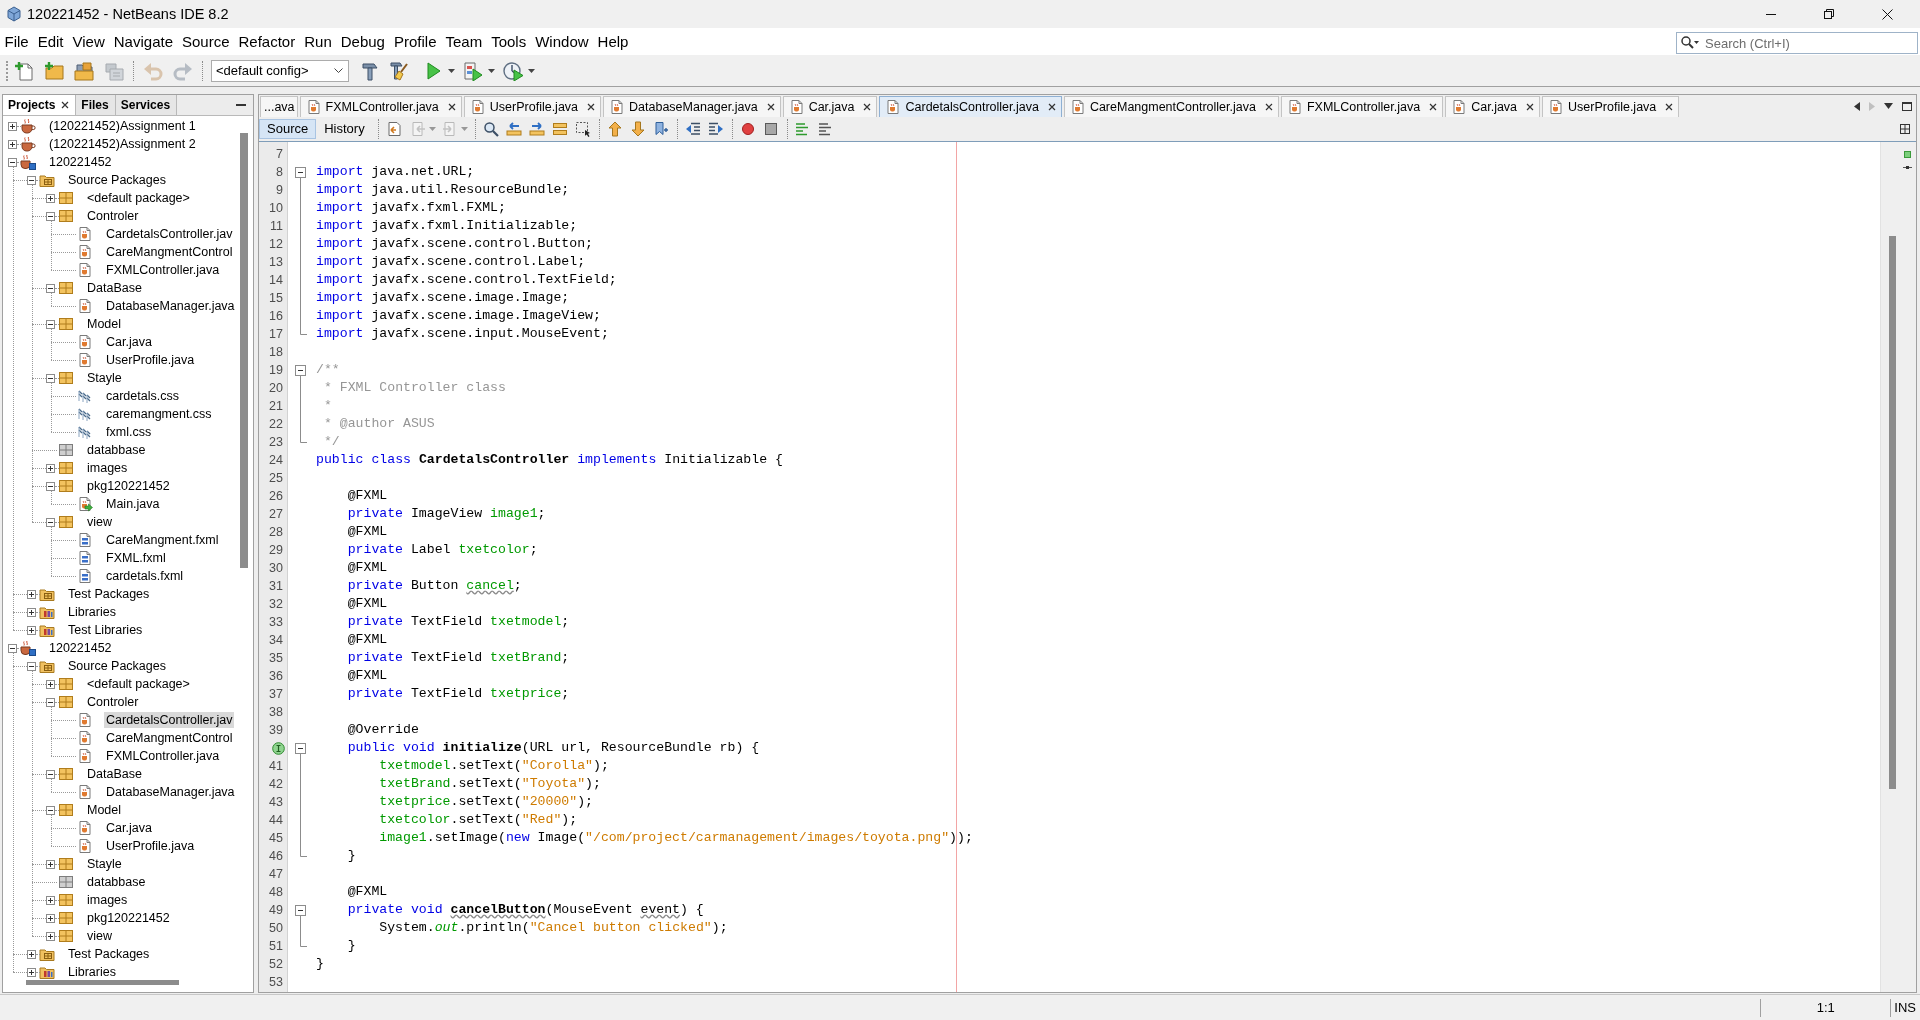 Image resolution: width=1920 pixels, height=1020 pixels. Describe the element at coordinates (1857, 106) in the screenshot. I see `scroll-left-icon` at that location.